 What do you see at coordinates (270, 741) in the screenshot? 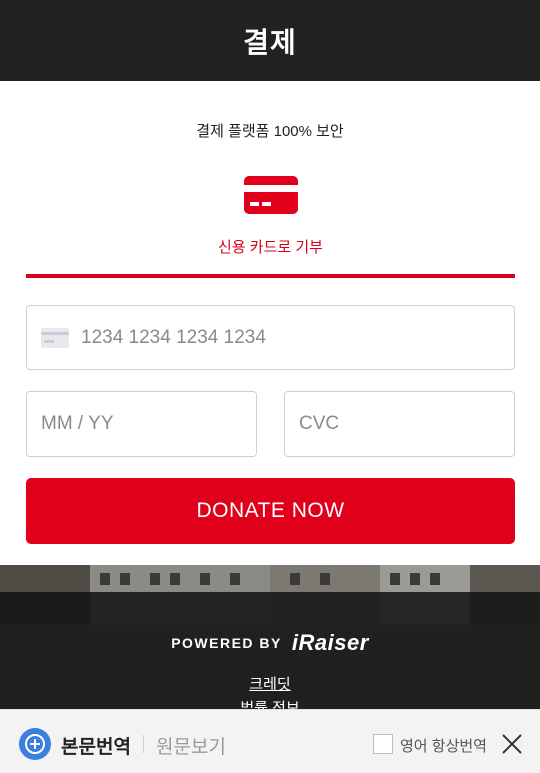
I see `translation-bar: 본문번역 원문보기 영어 항상번역` at bounding box center [270, 741].